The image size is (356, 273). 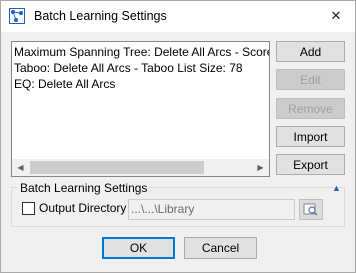 I want to click on horizontal-scrollbar: ◀ ▶, so click(x=140, y=167).